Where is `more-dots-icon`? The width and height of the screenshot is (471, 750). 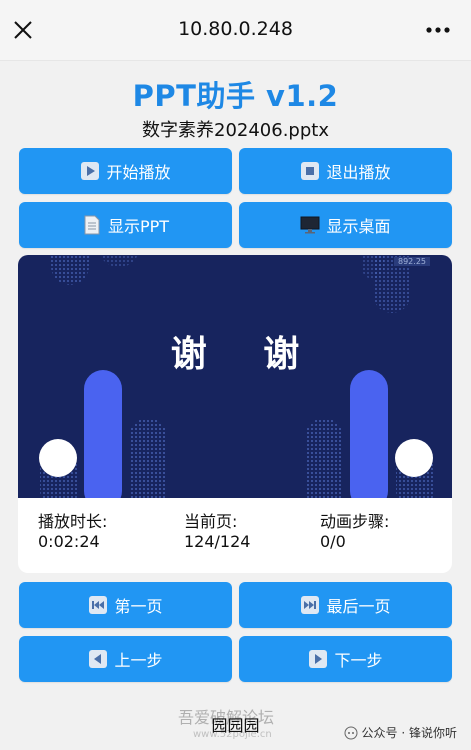 more-dots-icon is located at coordinates (438, 30).